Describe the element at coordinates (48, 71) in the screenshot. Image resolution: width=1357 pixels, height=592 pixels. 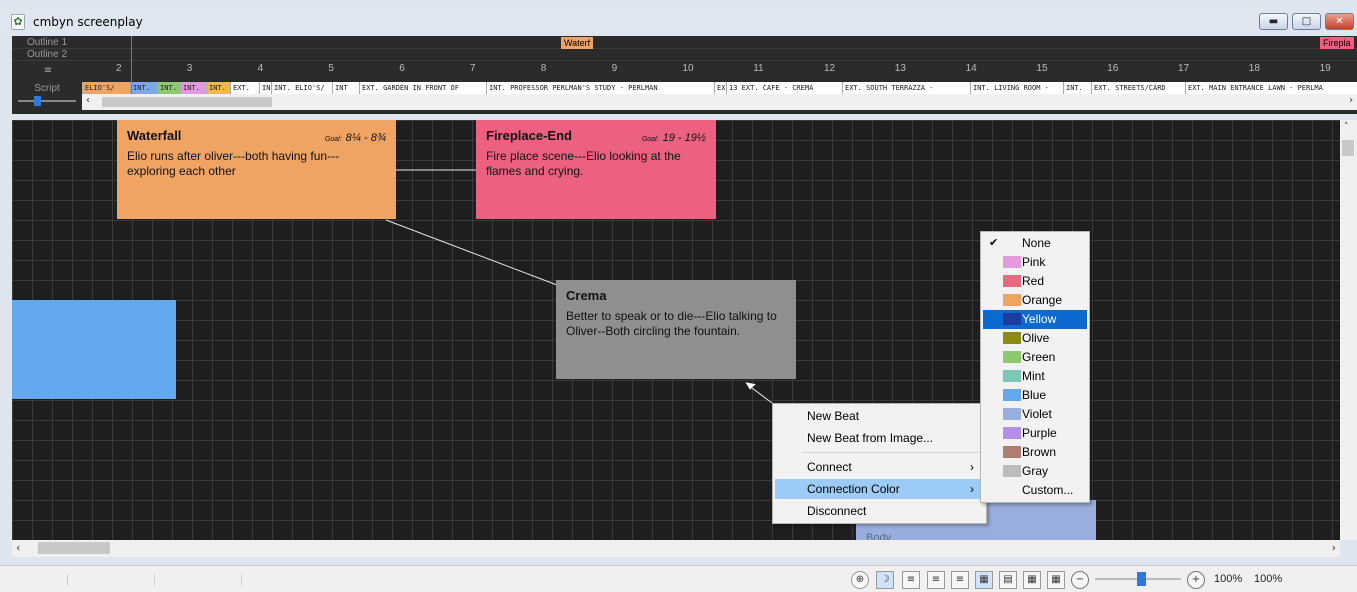
I see `collapse-icon: ≡` at that location.